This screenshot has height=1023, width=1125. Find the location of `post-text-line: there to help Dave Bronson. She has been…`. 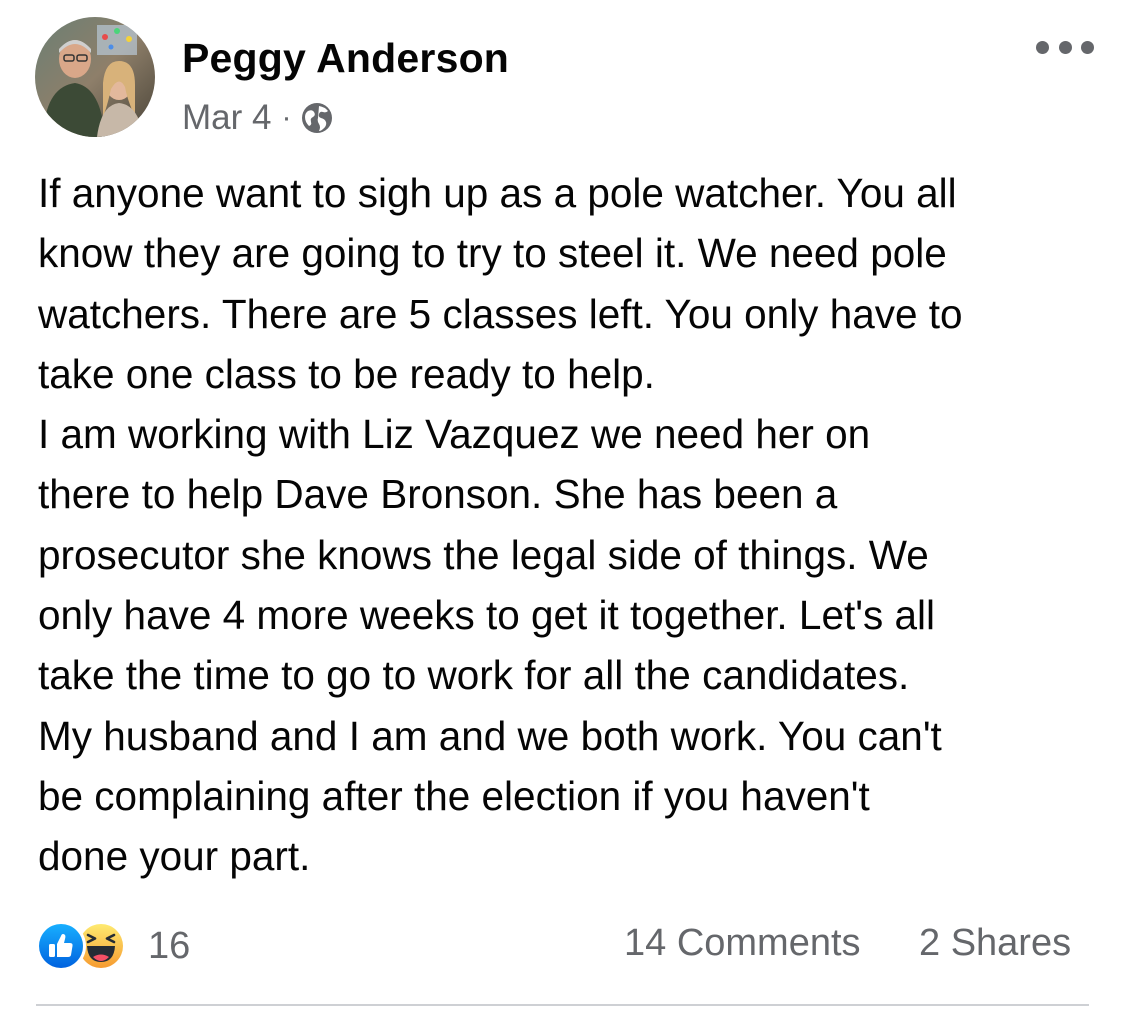

post-text-line: there to help Dave Bronson. She has been… is located at coordinates (438, 494).